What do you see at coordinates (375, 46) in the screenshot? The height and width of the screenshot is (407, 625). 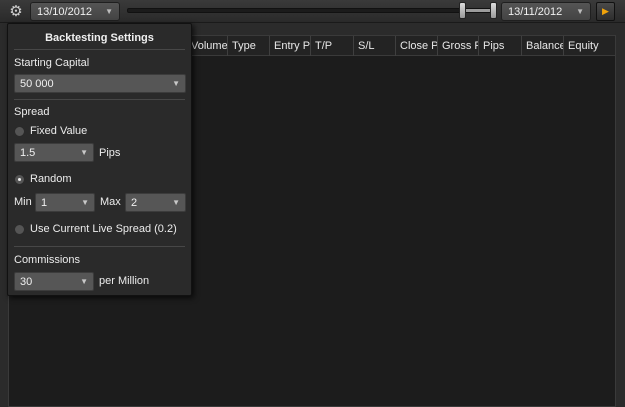 I see `column-header-sl: S/L` at bounding box center [375, 46].